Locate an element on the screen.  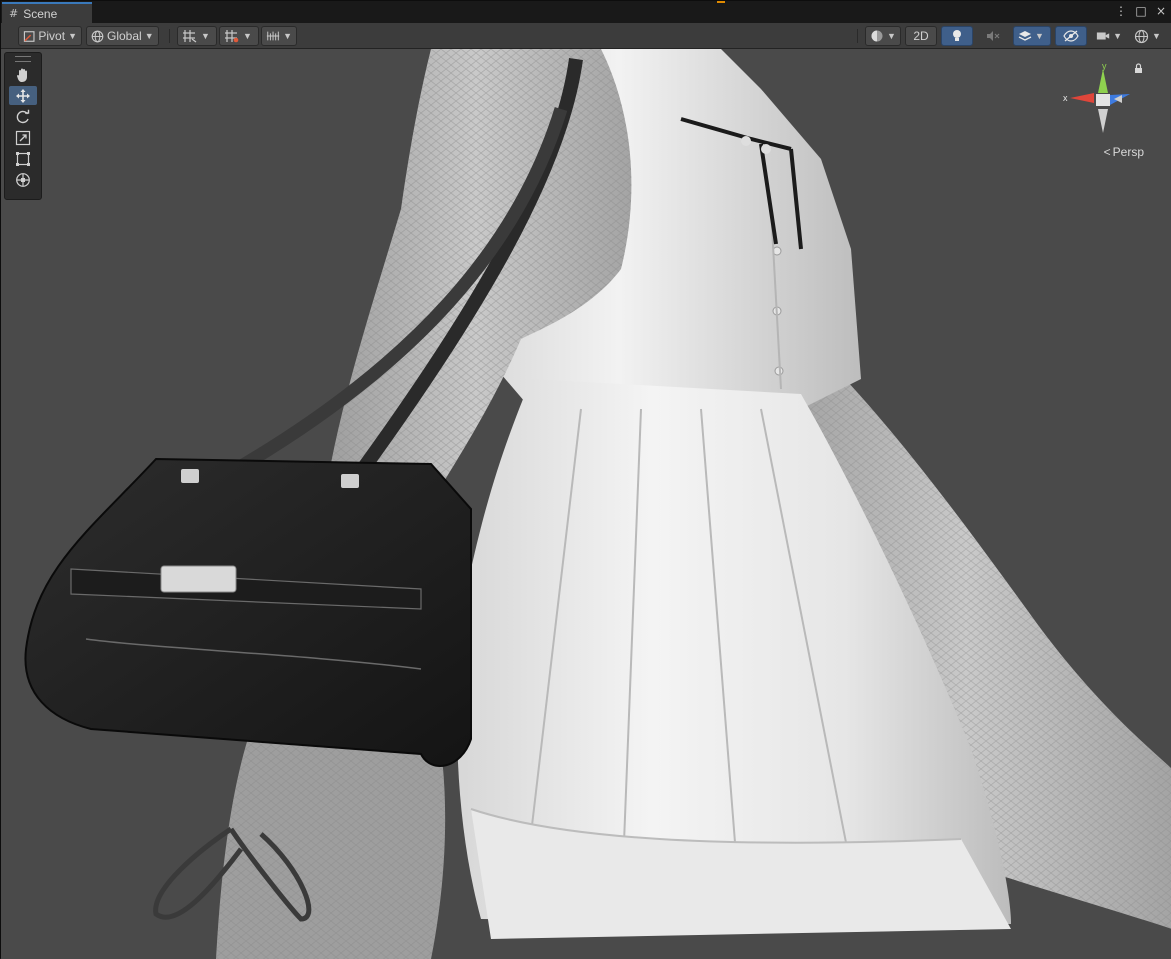
grid-lines-icon is located at coordinates (273, 36).